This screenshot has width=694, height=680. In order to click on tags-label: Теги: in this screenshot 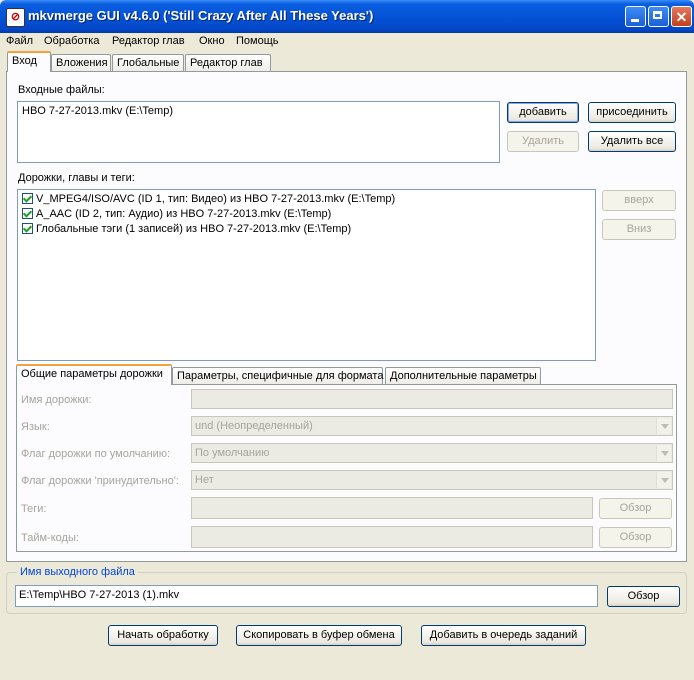, I will do `click(34, 509)`.